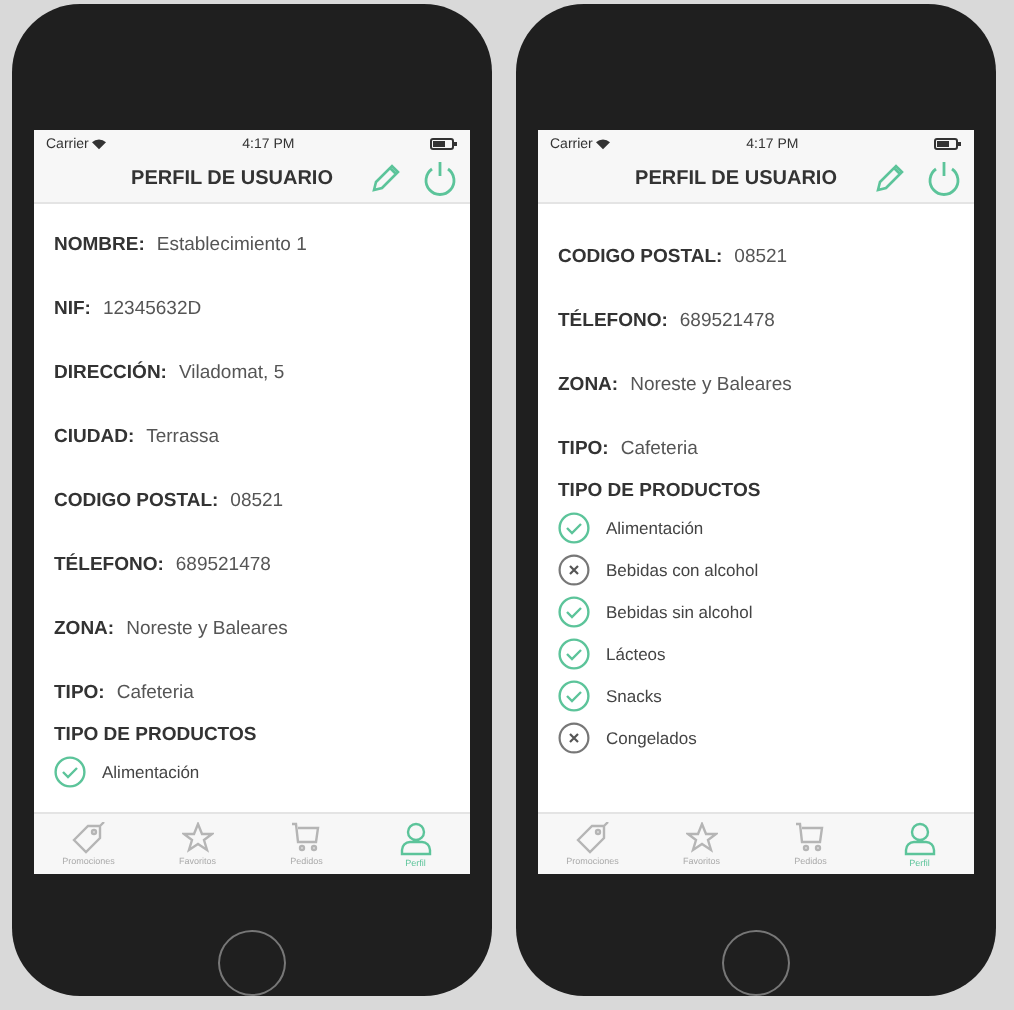 This screenshot has width=1014, height=1010. Describe the element at coordinates (651, 737) in the screenshot. I see `product-label: Congelados` at that location.